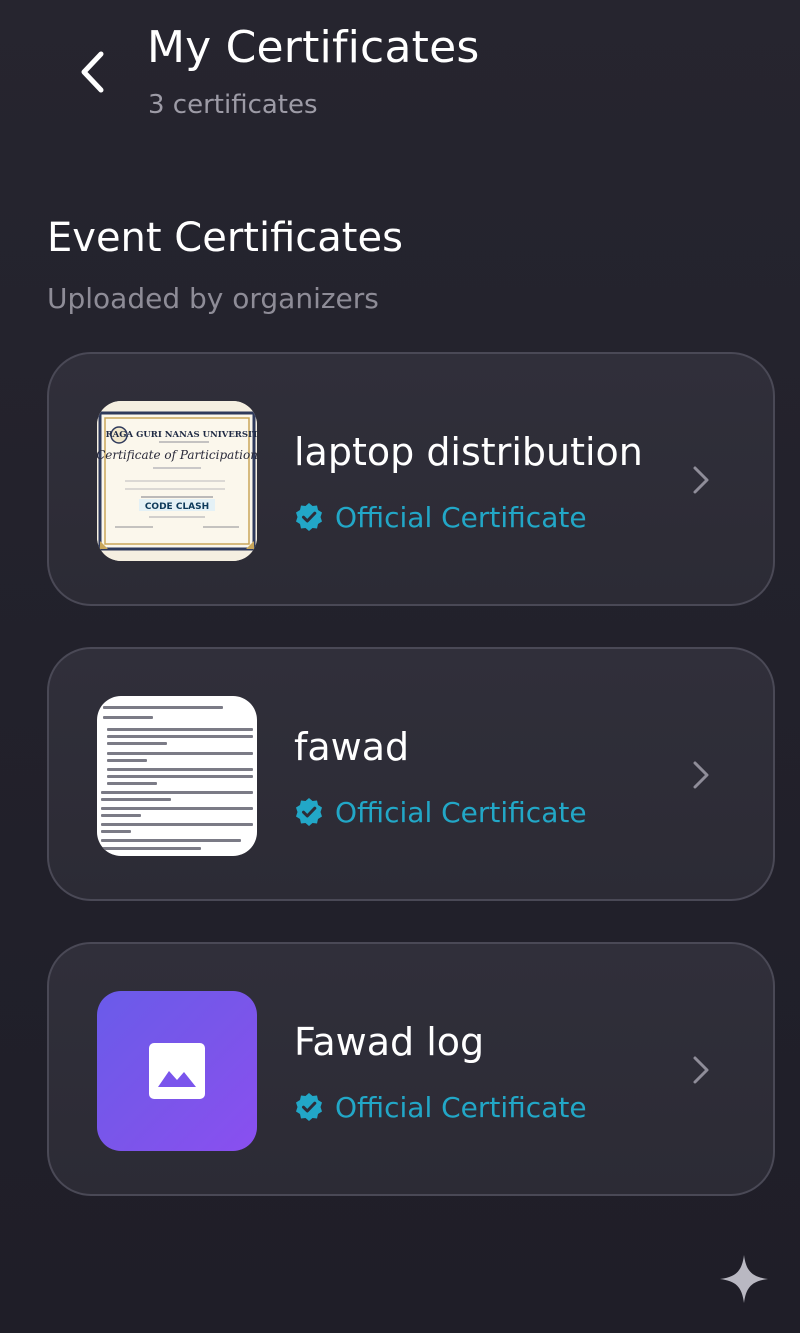 The image size is (800, 1333). What do you see at coordinates (233, 105) in the screenshot?
I see `certificate-count: 3 certificates` at bounding box center [233, 105].